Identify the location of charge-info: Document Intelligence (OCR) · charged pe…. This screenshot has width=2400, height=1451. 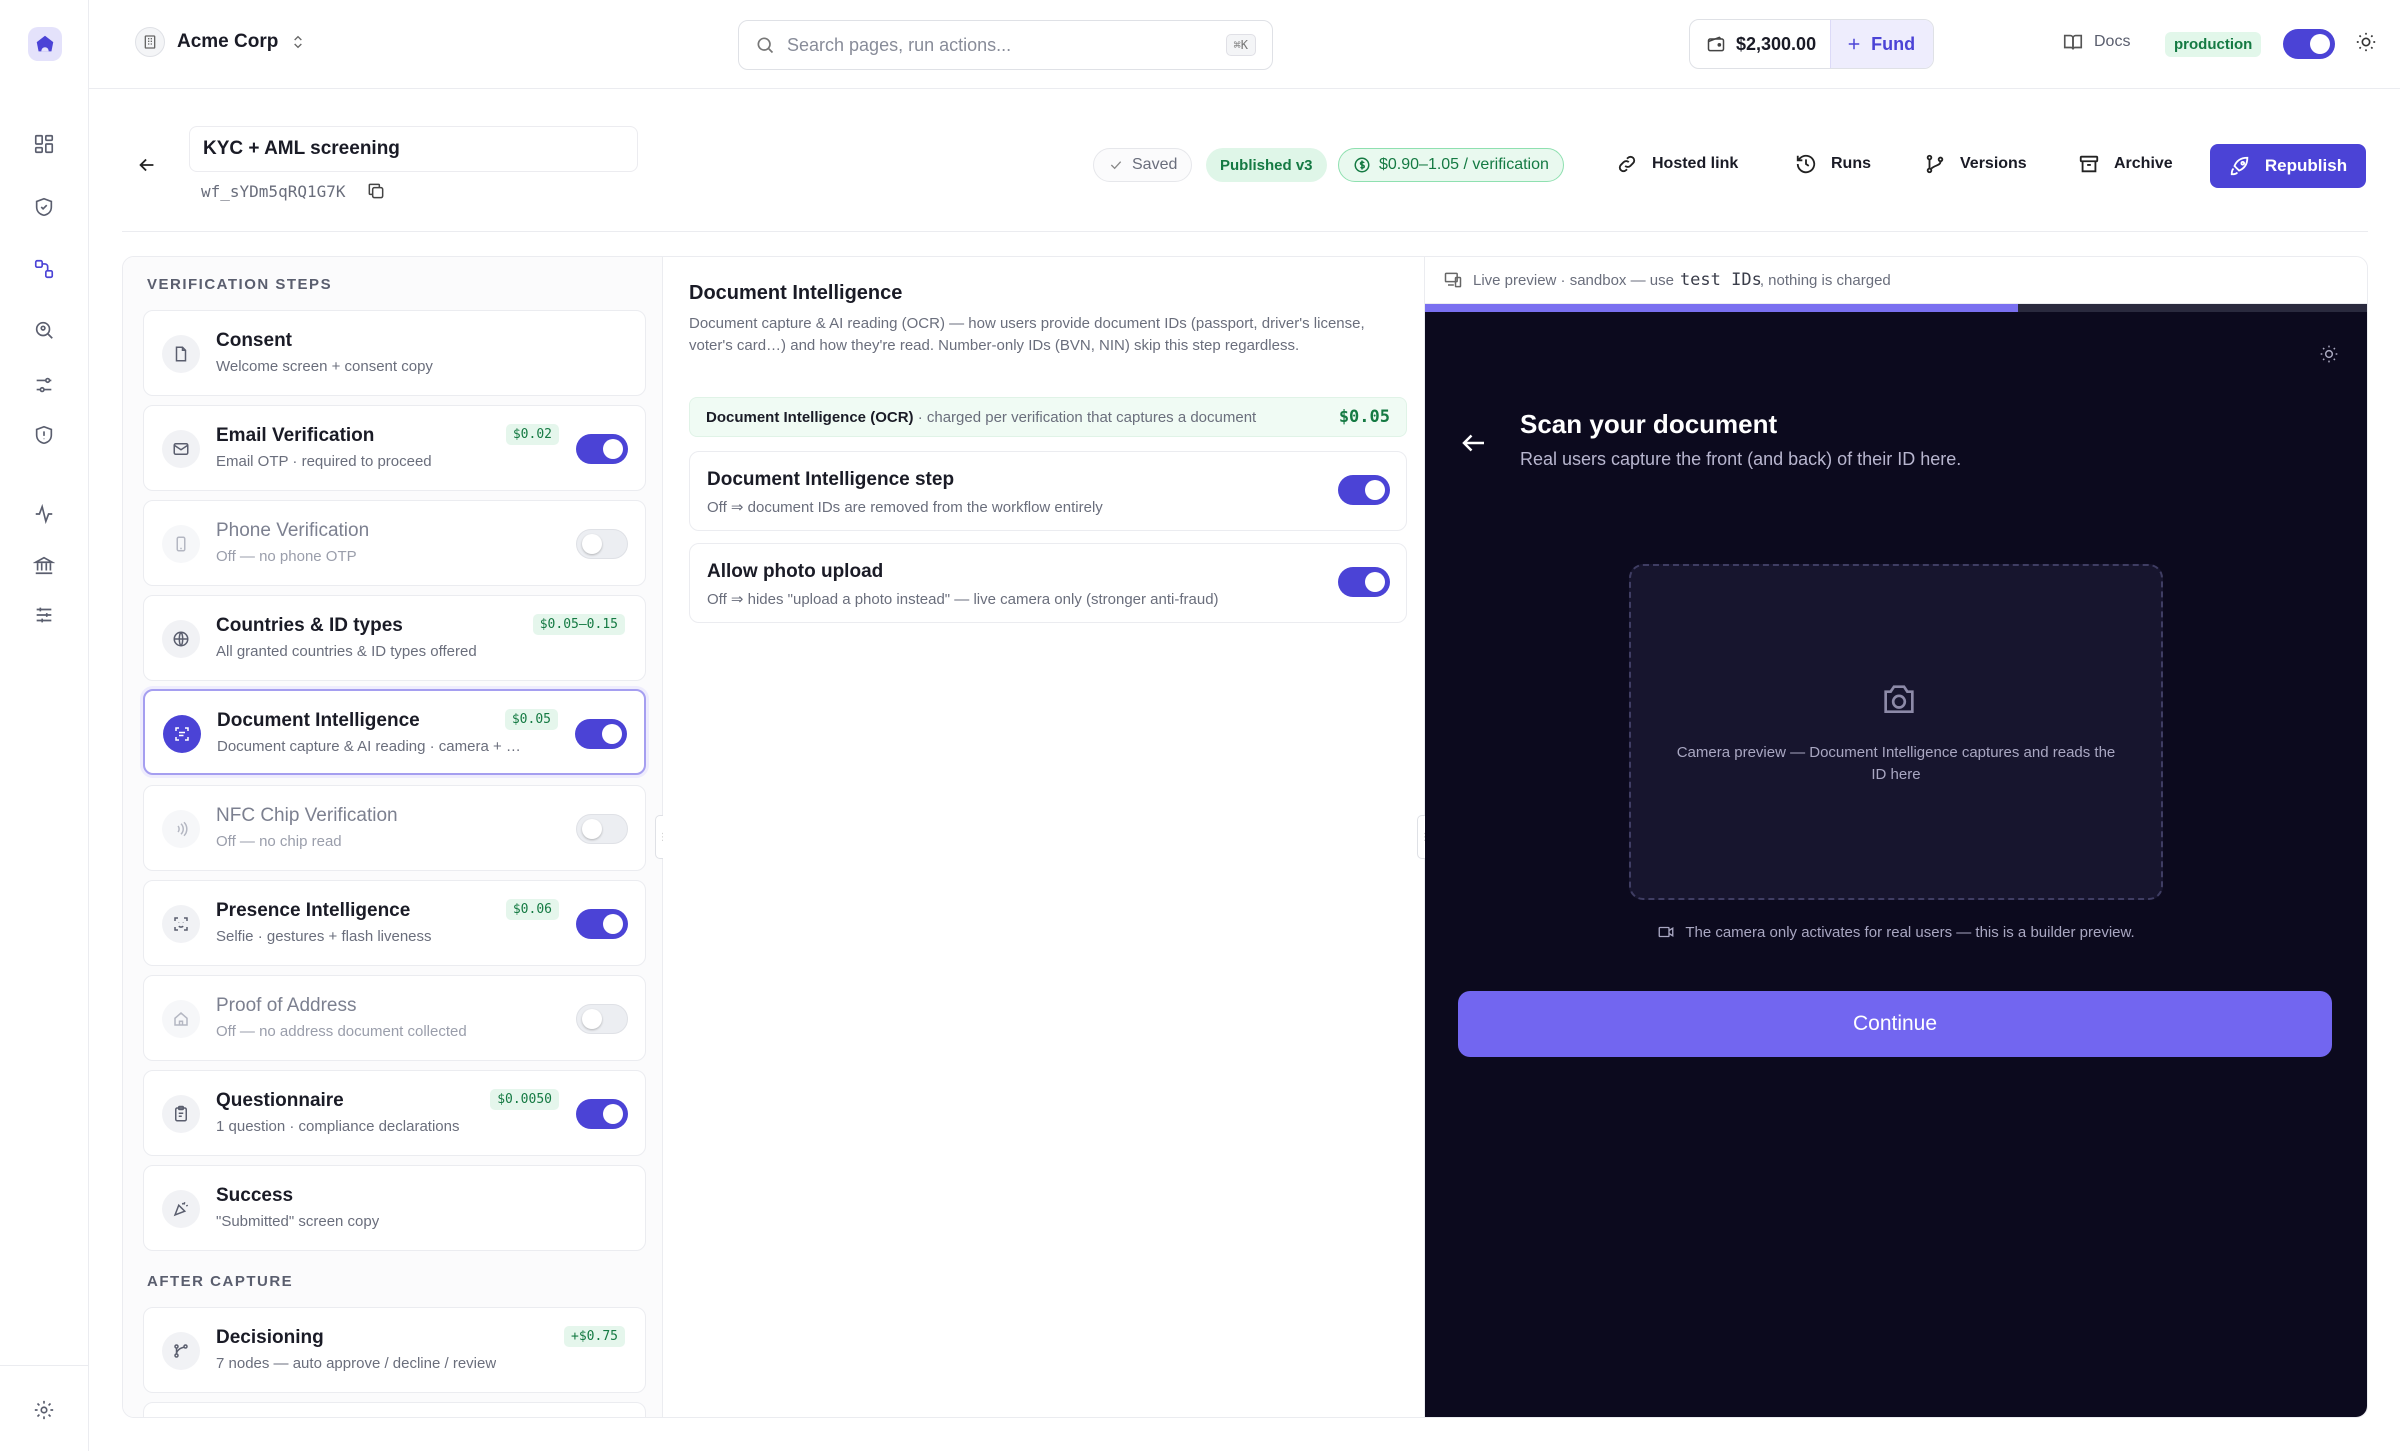
(1048, 417).